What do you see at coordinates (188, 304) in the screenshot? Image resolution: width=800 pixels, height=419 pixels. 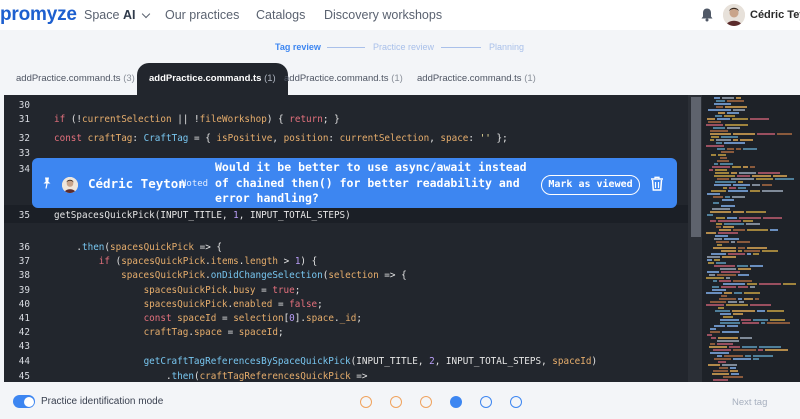 I see `code-line: spacesQuickPick.enabled = false;` at bounding box center [188, 304].